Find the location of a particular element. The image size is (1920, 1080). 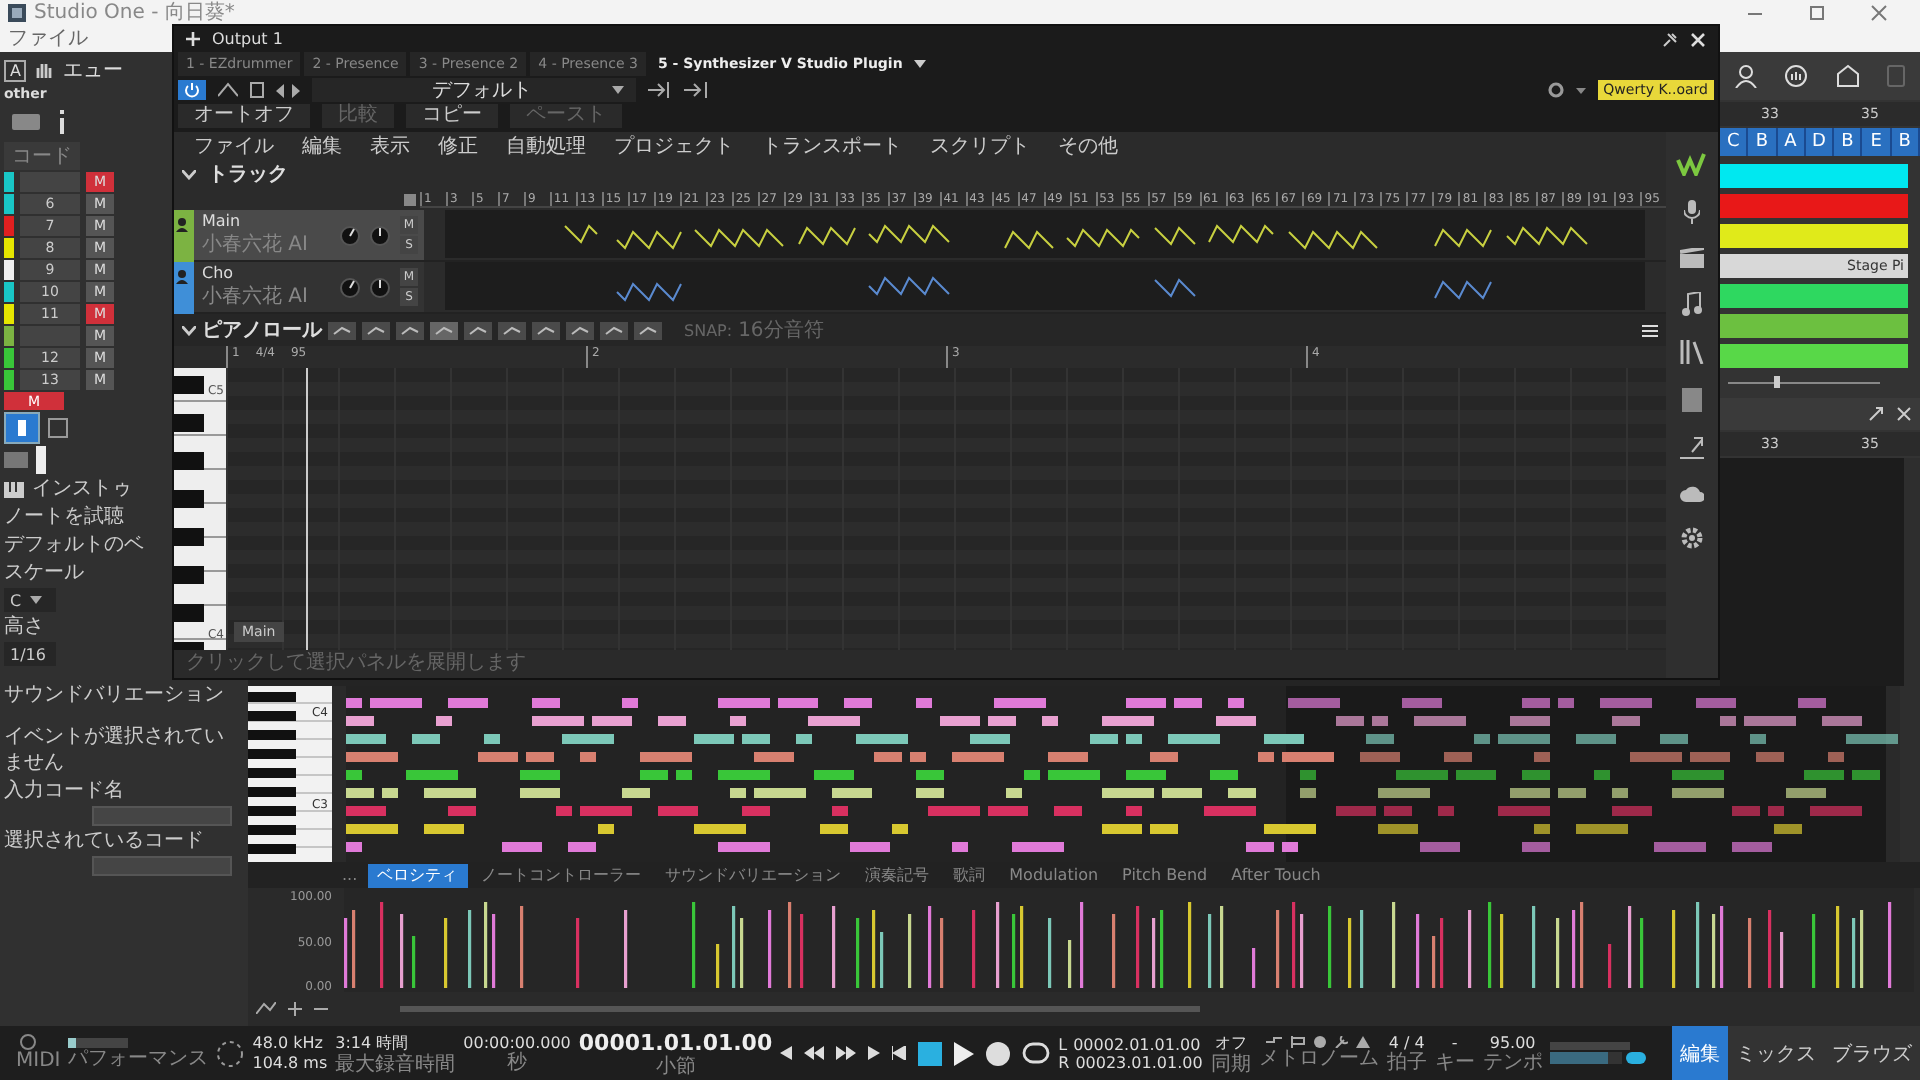

toggle-icon is located at coordinates (1636, 1058).